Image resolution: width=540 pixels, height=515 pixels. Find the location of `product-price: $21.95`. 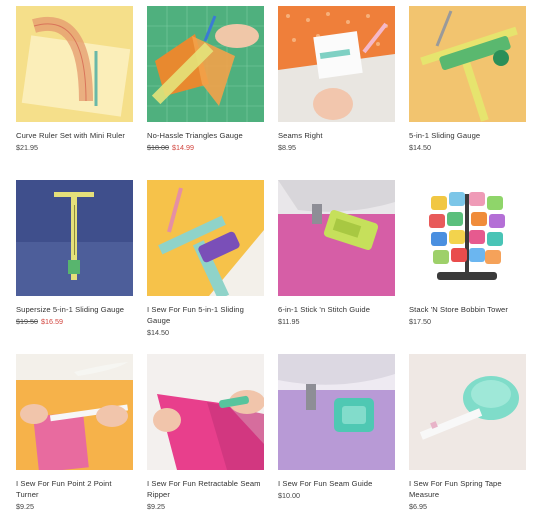

product-price: $21.95 is located at coordinates (74, 147).